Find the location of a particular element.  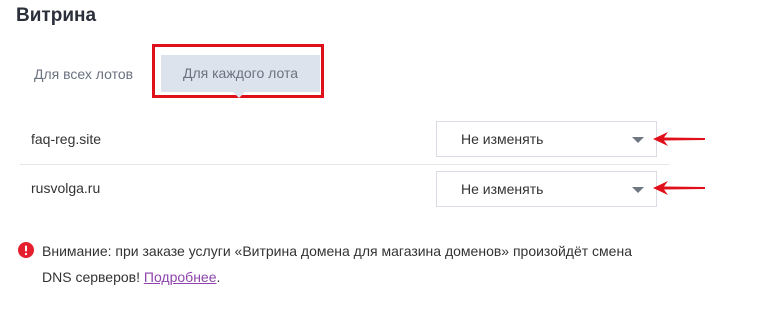

exclamation-circle-icon is located at coordinates (26, 250).